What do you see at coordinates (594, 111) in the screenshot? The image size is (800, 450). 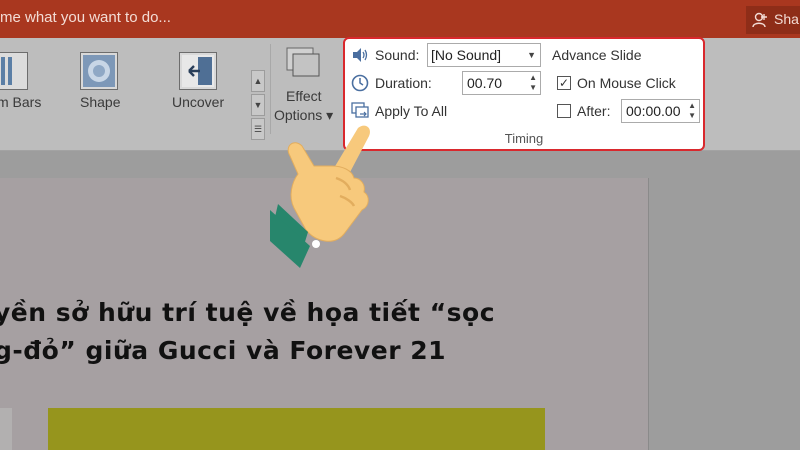 I see `after-label: After:` at bounding box center [594, 111].